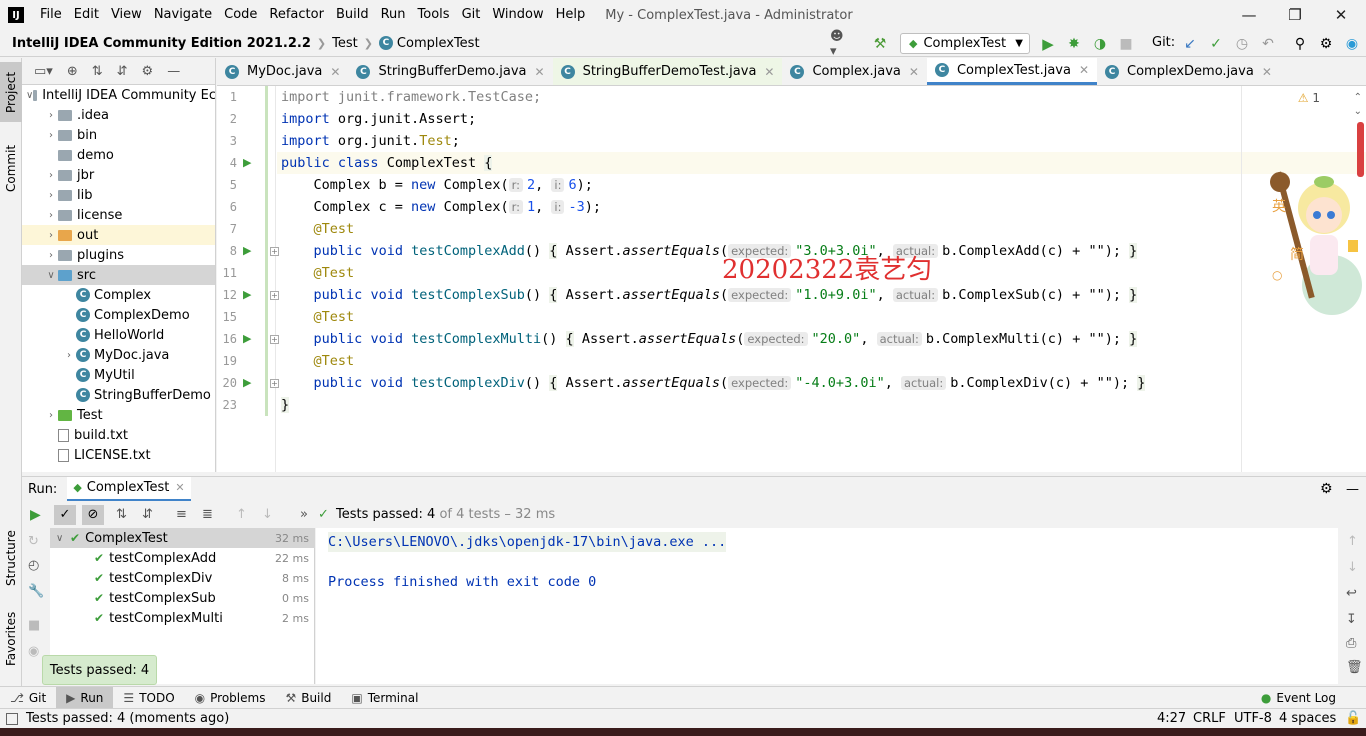 The image size is (1366, 736). What do you see at coordinates (127, 718) in the screenshot?
I see `status-message: Tests passed: 4 (moments ago)` at bounding box center [127, 718].